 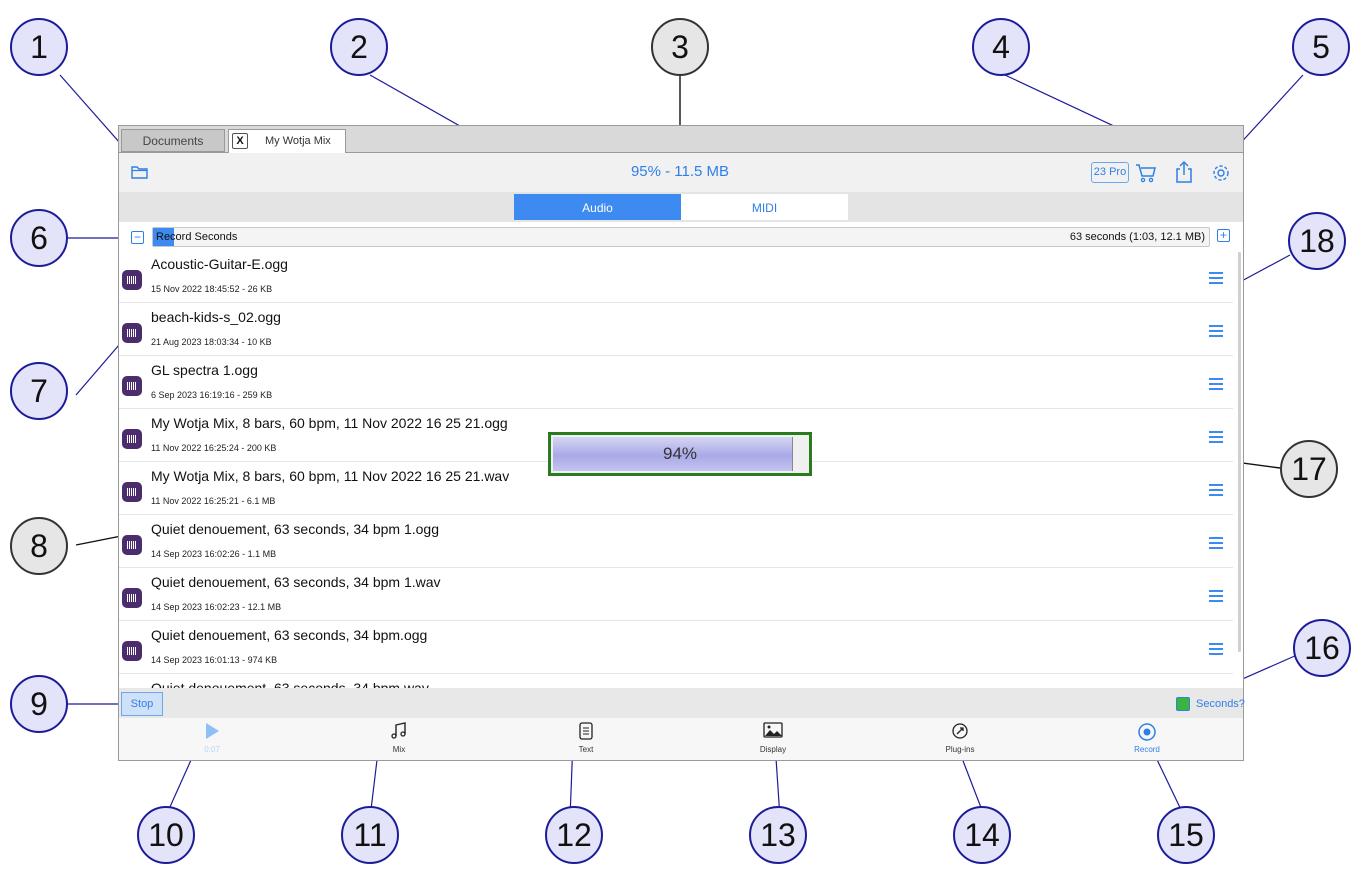 What do you see at coordinates (1183, 704) in the screenshot?
I see `seconds-checkbox` at bounding box center [1183, 704].